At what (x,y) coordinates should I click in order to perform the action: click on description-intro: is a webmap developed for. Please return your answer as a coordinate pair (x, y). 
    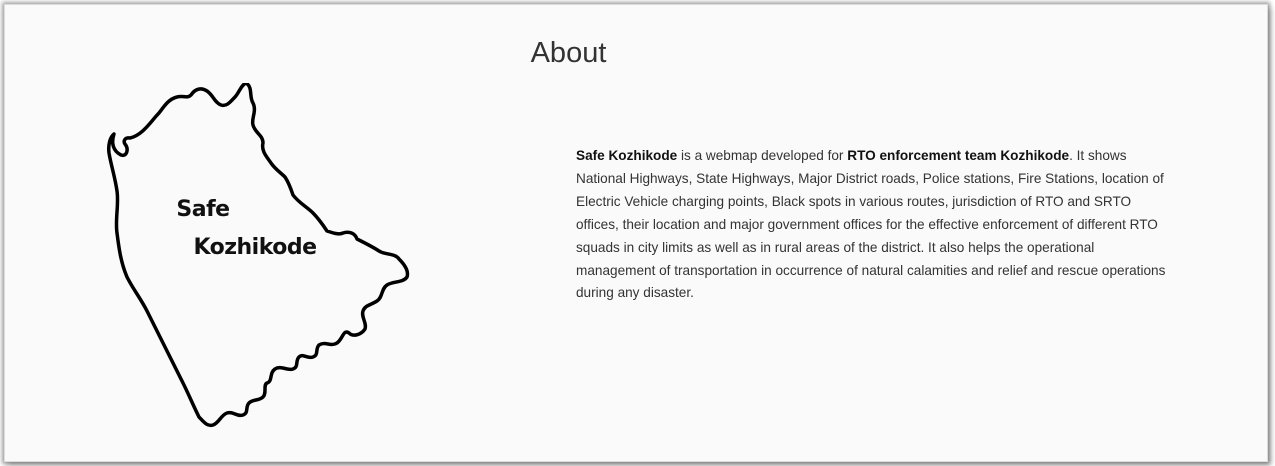
    Looking at the image, I should click on (762, 155).